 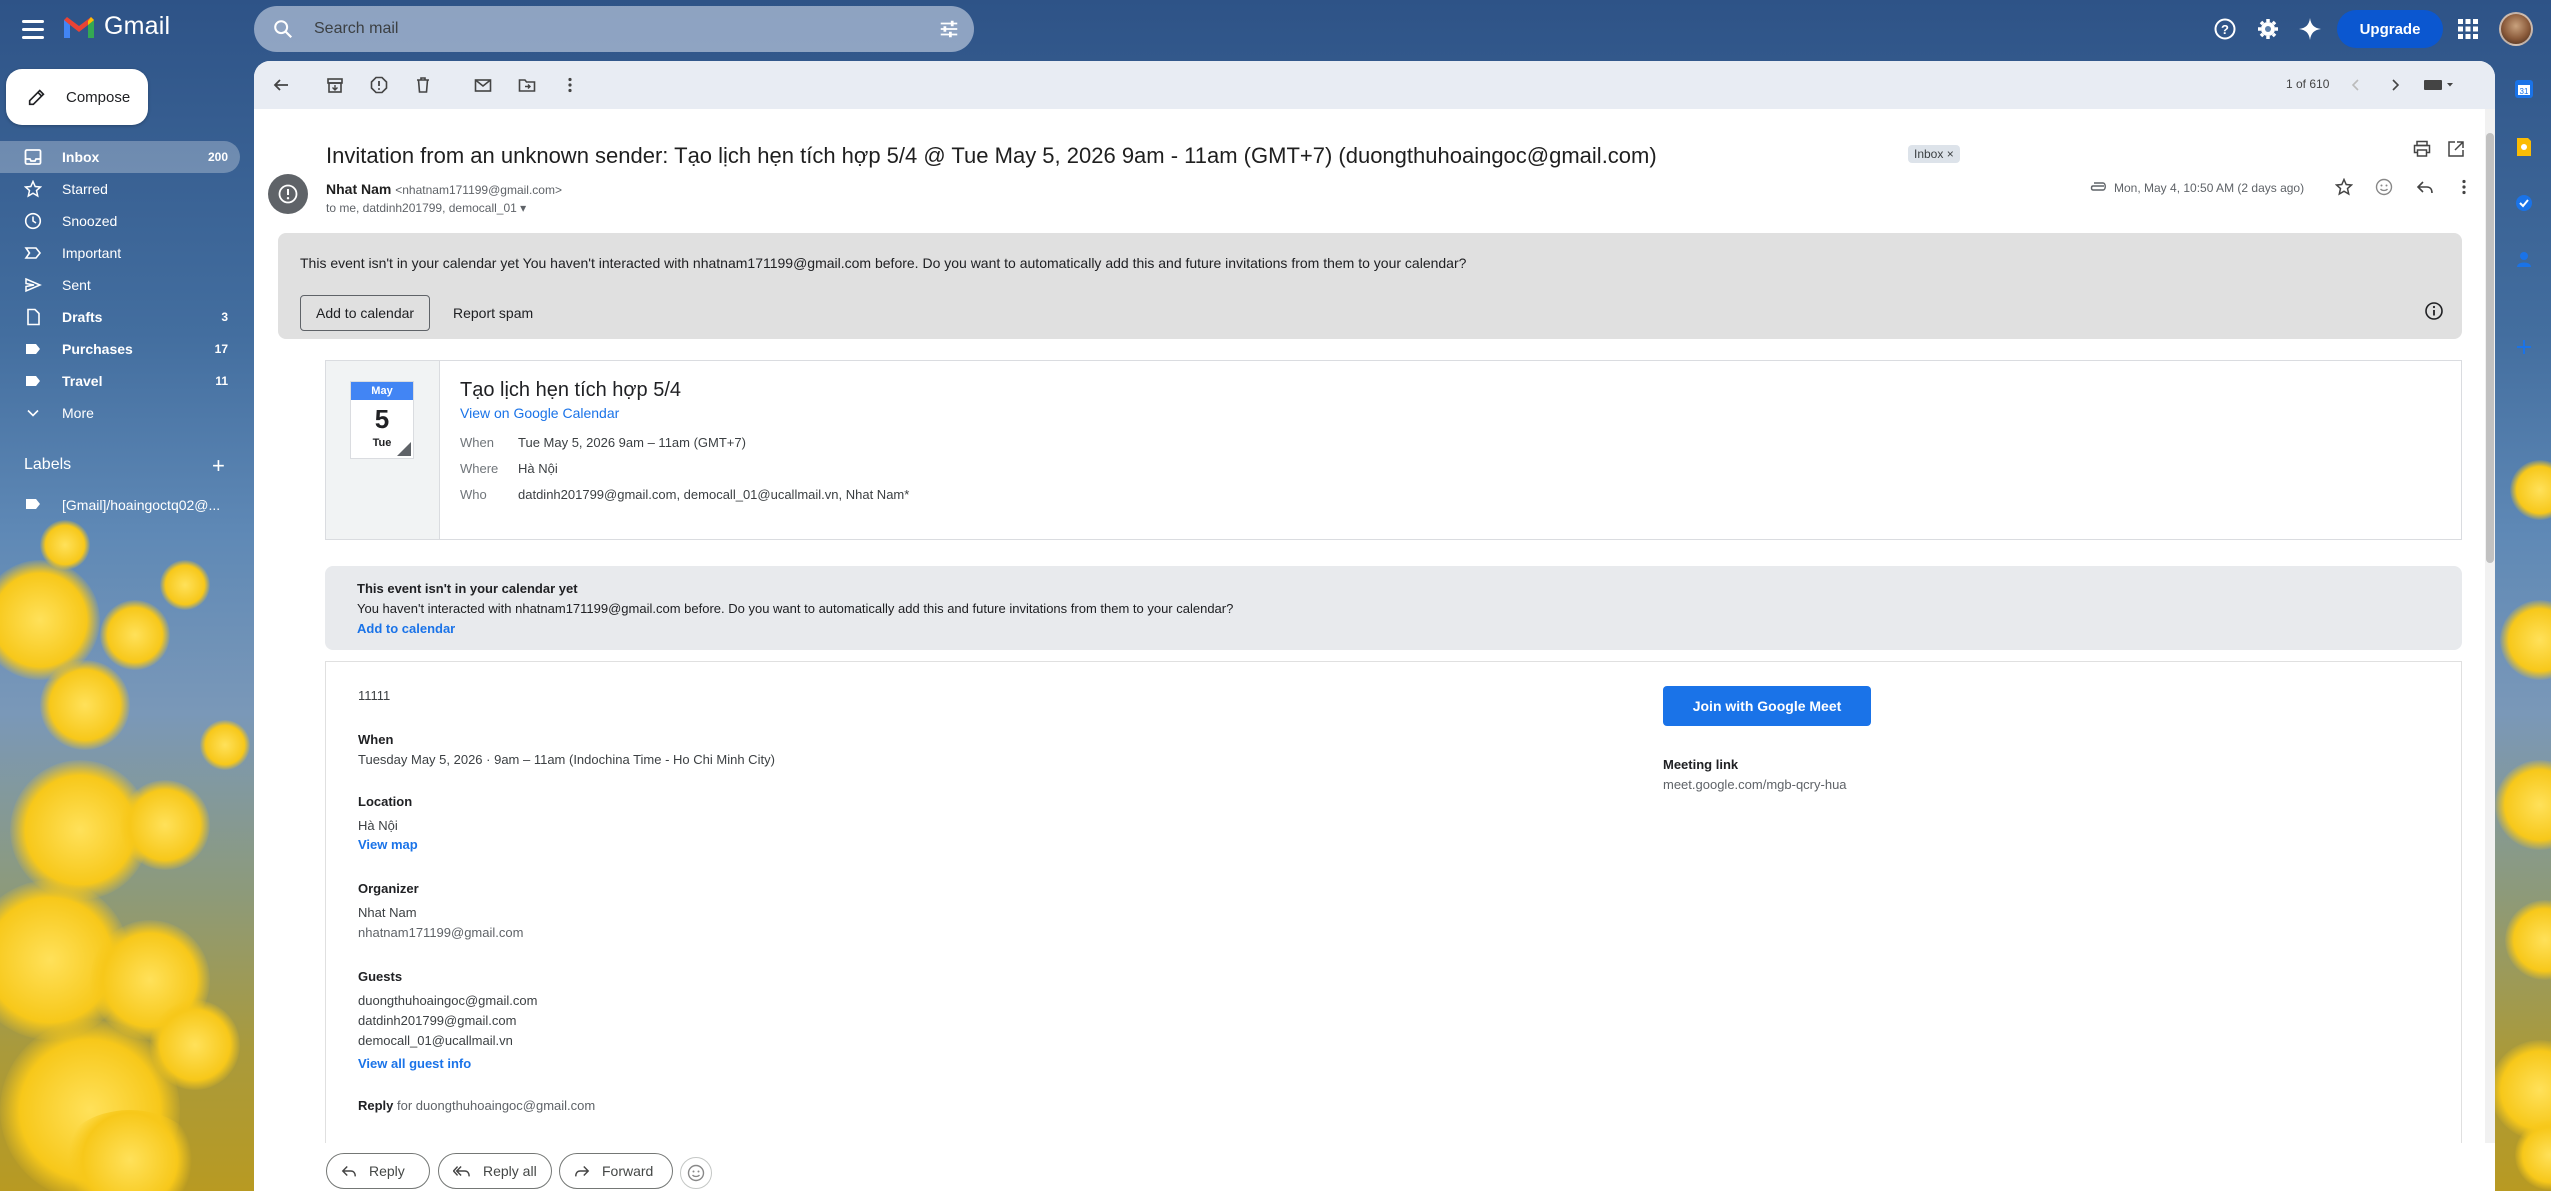 I want to click on scrollbar-thumb, so click(x=2490, y=348).